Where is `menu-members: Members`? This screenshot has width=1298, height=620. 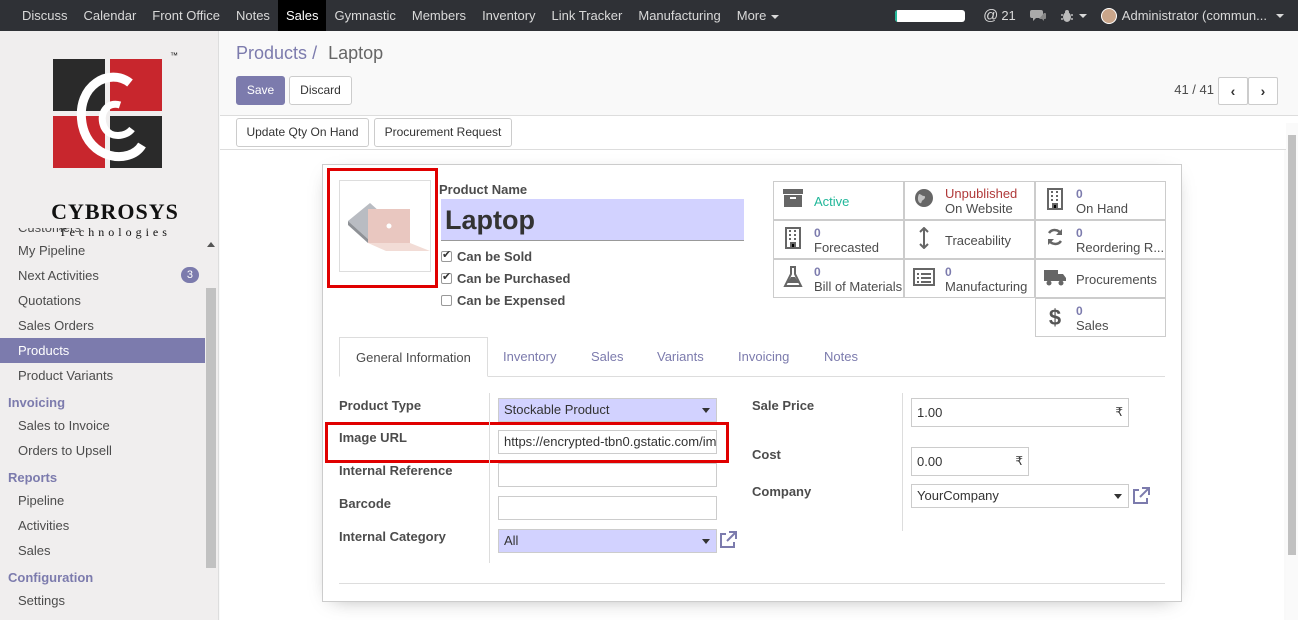
menu-members: Members is located at coordinates (439, 15).